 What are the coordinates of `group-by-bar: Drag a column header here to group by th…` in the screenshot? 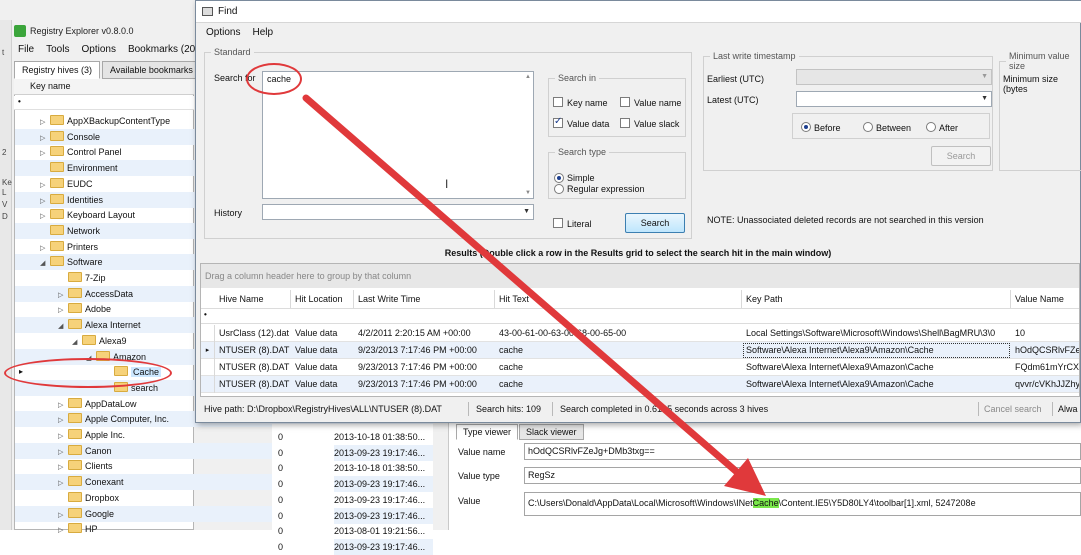 It's located at (640, 276).